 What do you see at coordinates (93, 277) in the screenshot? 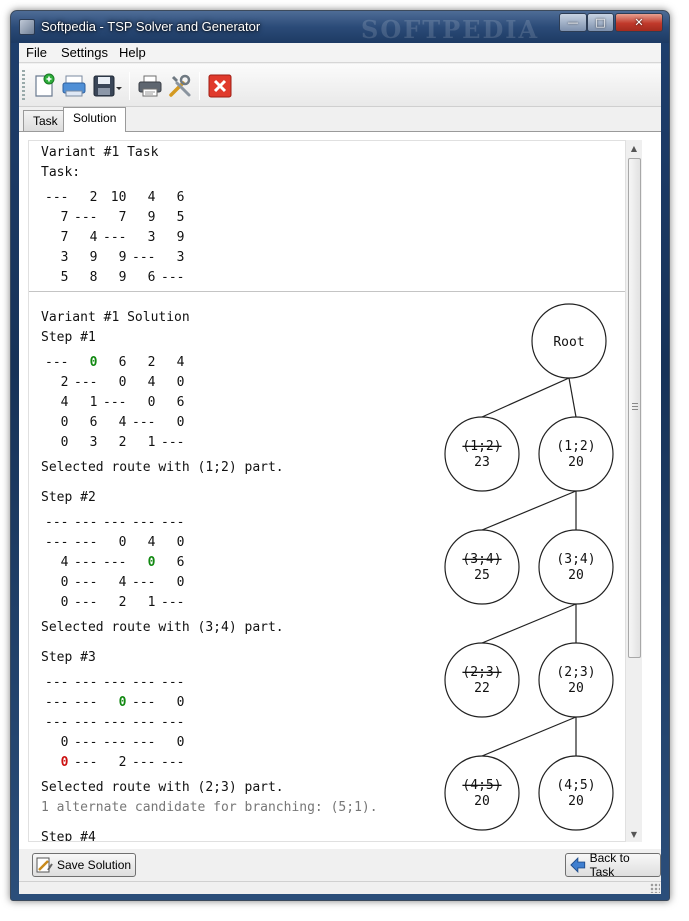
I see `matrix-cell: 8` at bounding box center [93, 277].